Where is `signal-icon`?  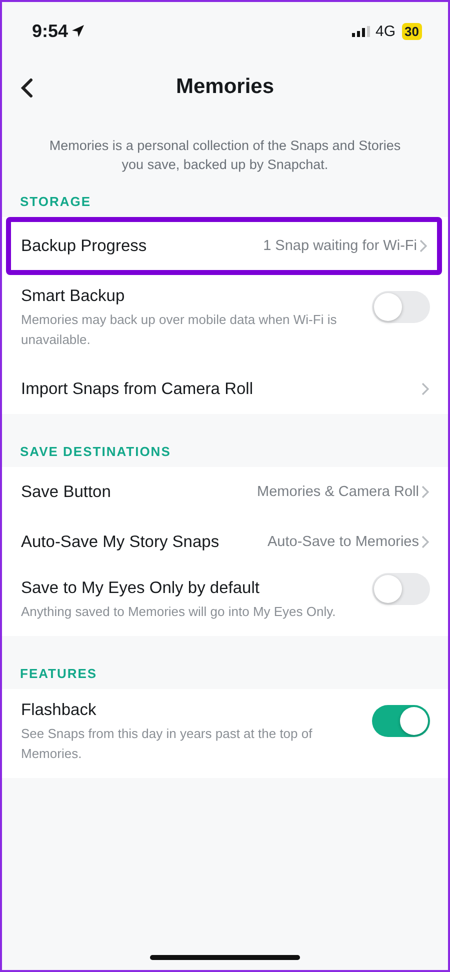
signal-icon is located at coordinates (361, 31).